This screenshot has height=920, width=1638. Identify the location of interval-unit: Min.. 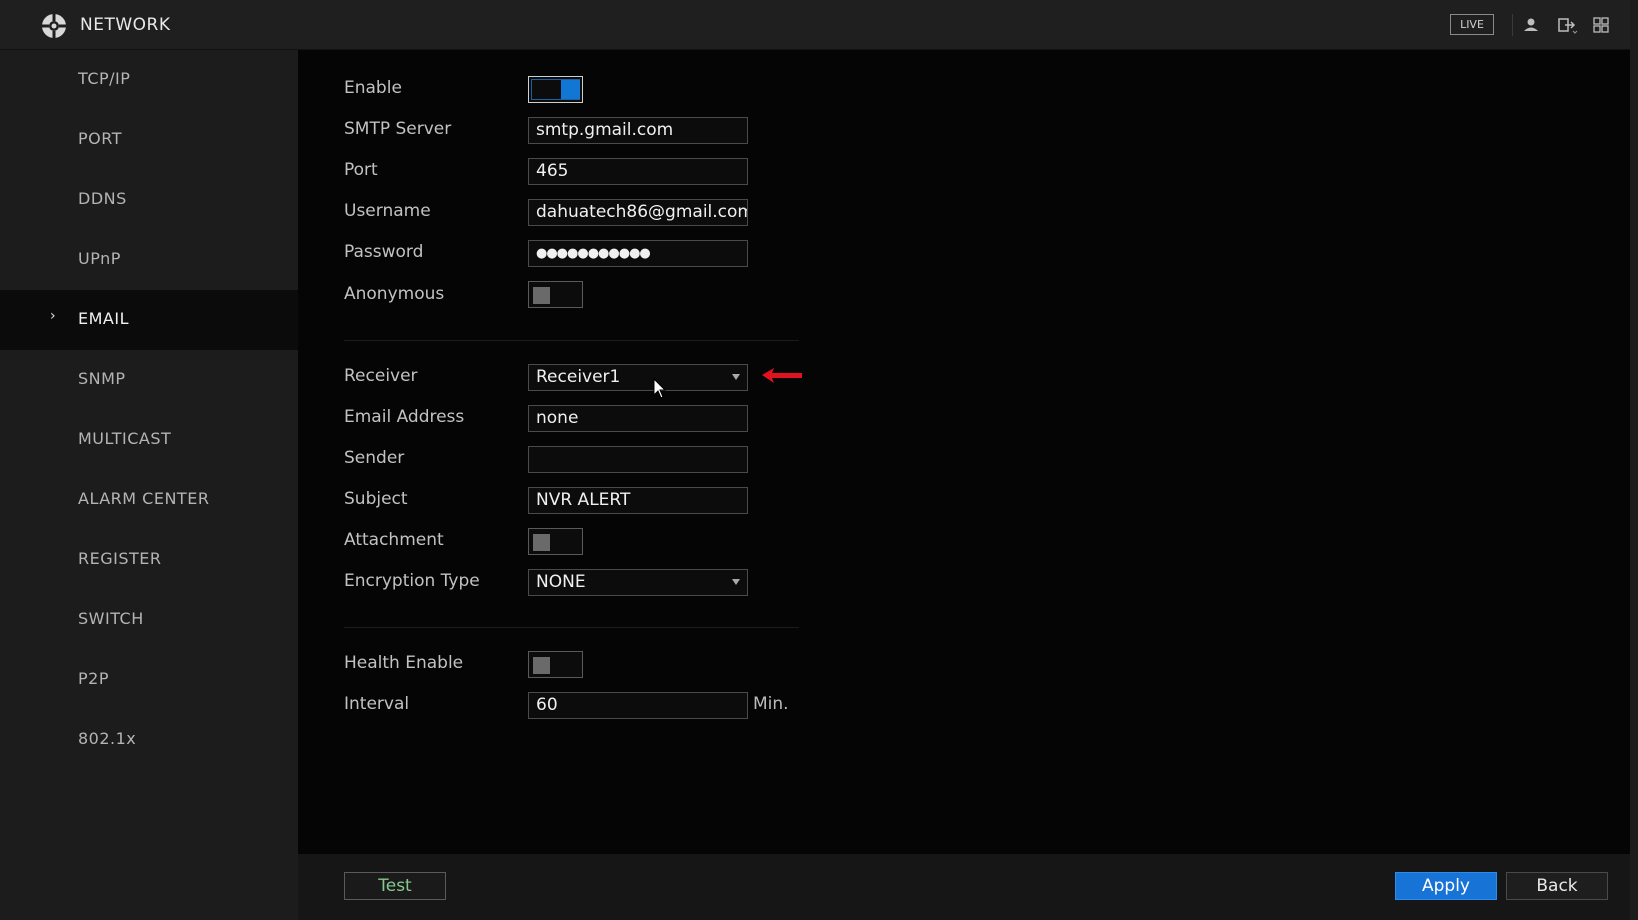
(771, 704).